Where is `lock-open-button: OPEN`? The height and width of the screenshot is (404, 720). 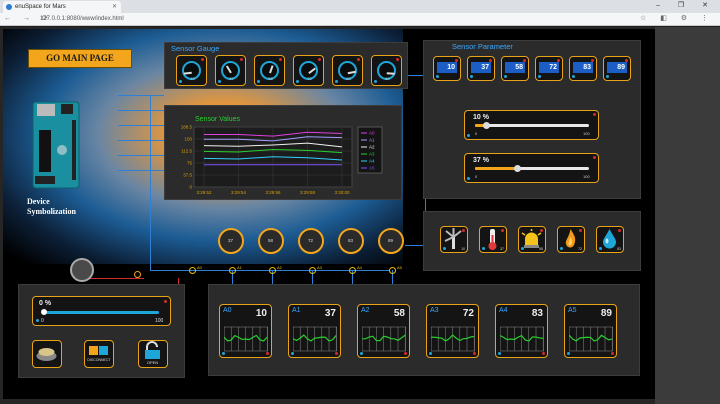
lock-open-button: OPEN is located at coordinates (153, 354).